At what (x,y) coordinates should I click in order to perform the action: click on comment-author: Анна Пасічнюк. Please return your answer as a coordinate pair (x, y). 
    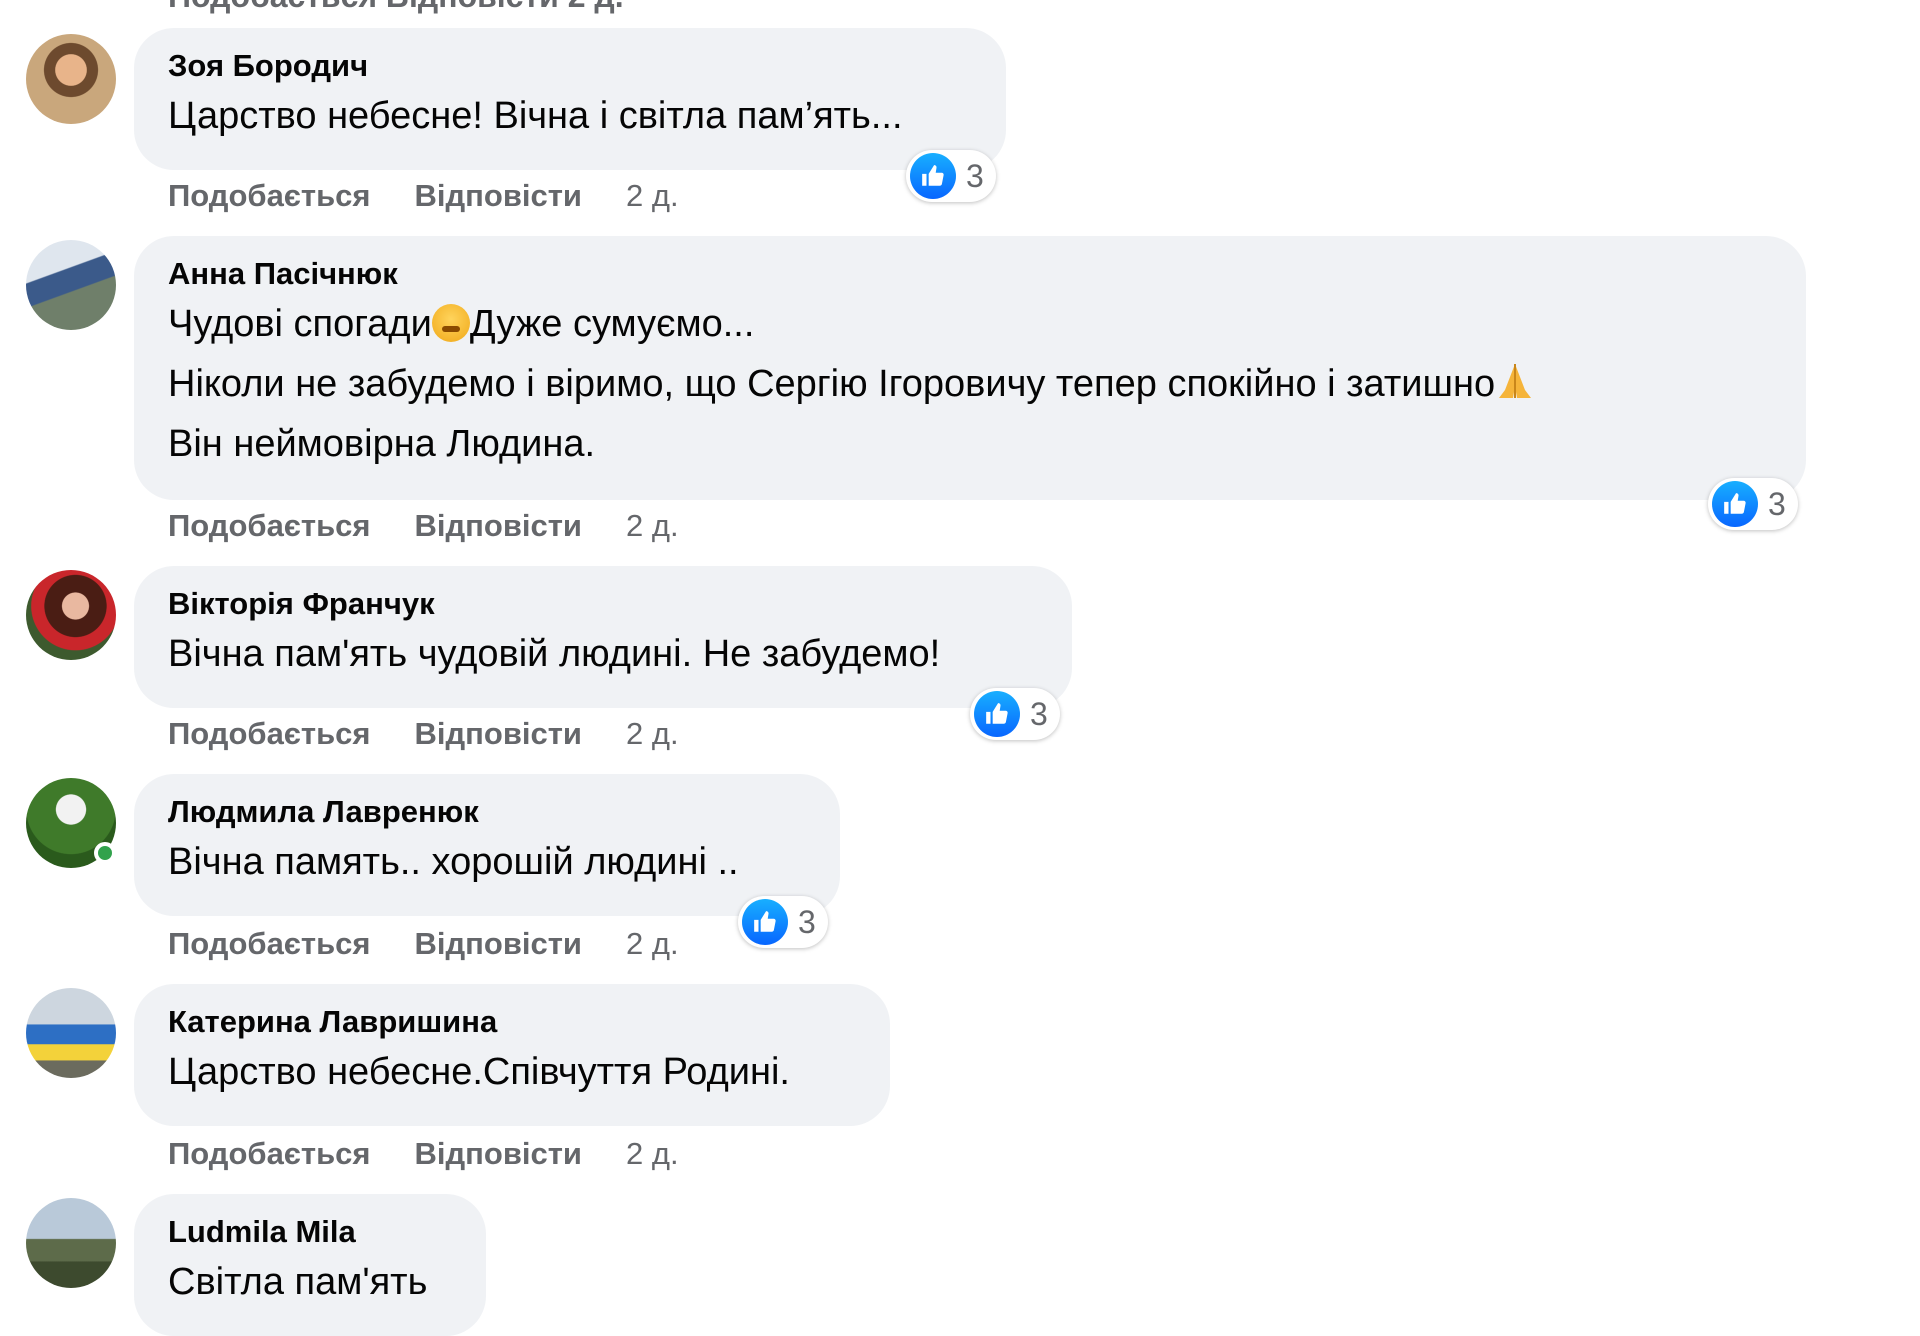
    Looking at the image, I should click on (970, 274).